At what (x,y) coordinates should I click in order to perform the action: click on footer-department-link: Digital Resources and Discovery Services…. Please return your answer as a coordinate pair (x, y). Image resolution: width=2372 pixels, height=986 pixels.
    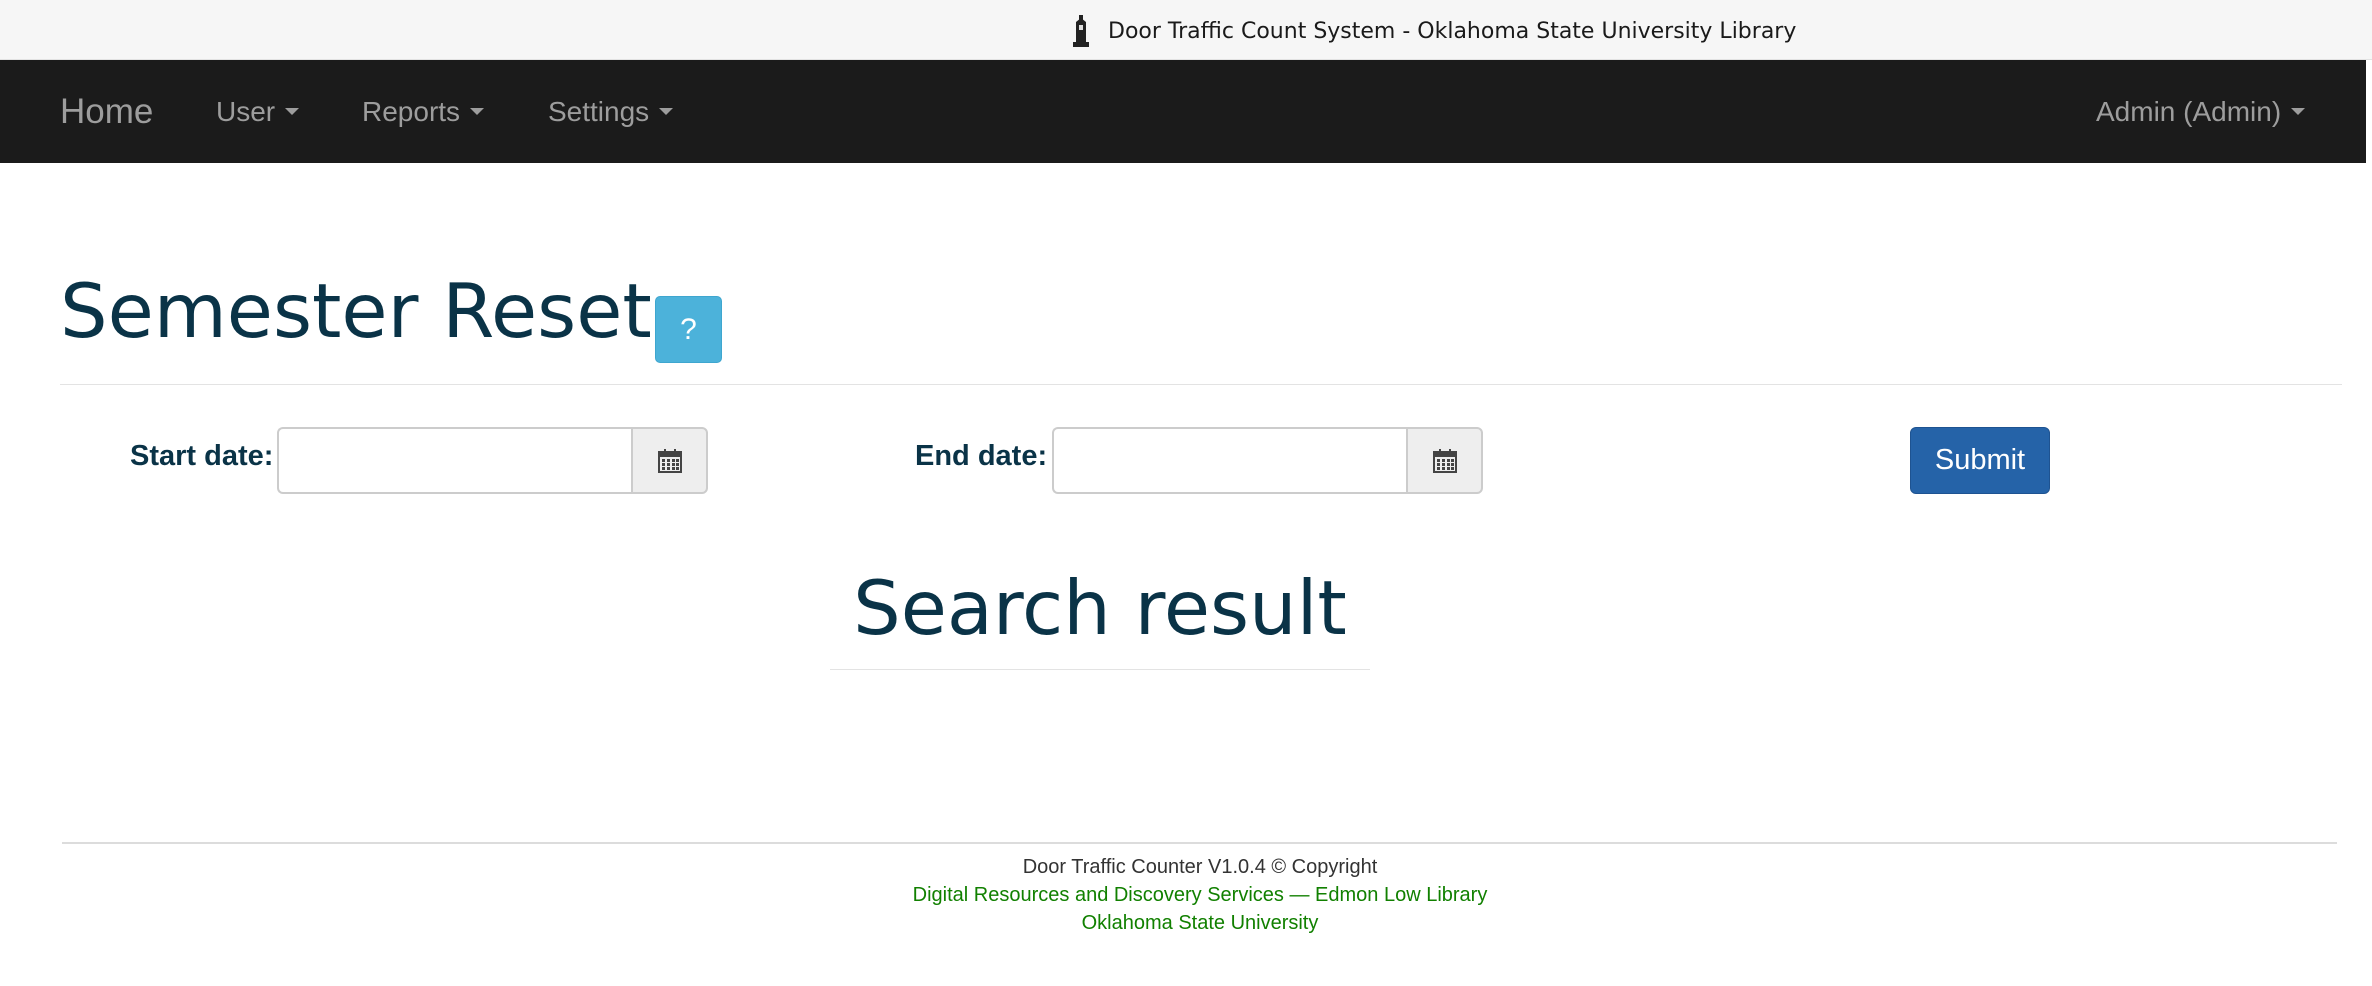
    Looking at the image, I should click on (1186, 895).